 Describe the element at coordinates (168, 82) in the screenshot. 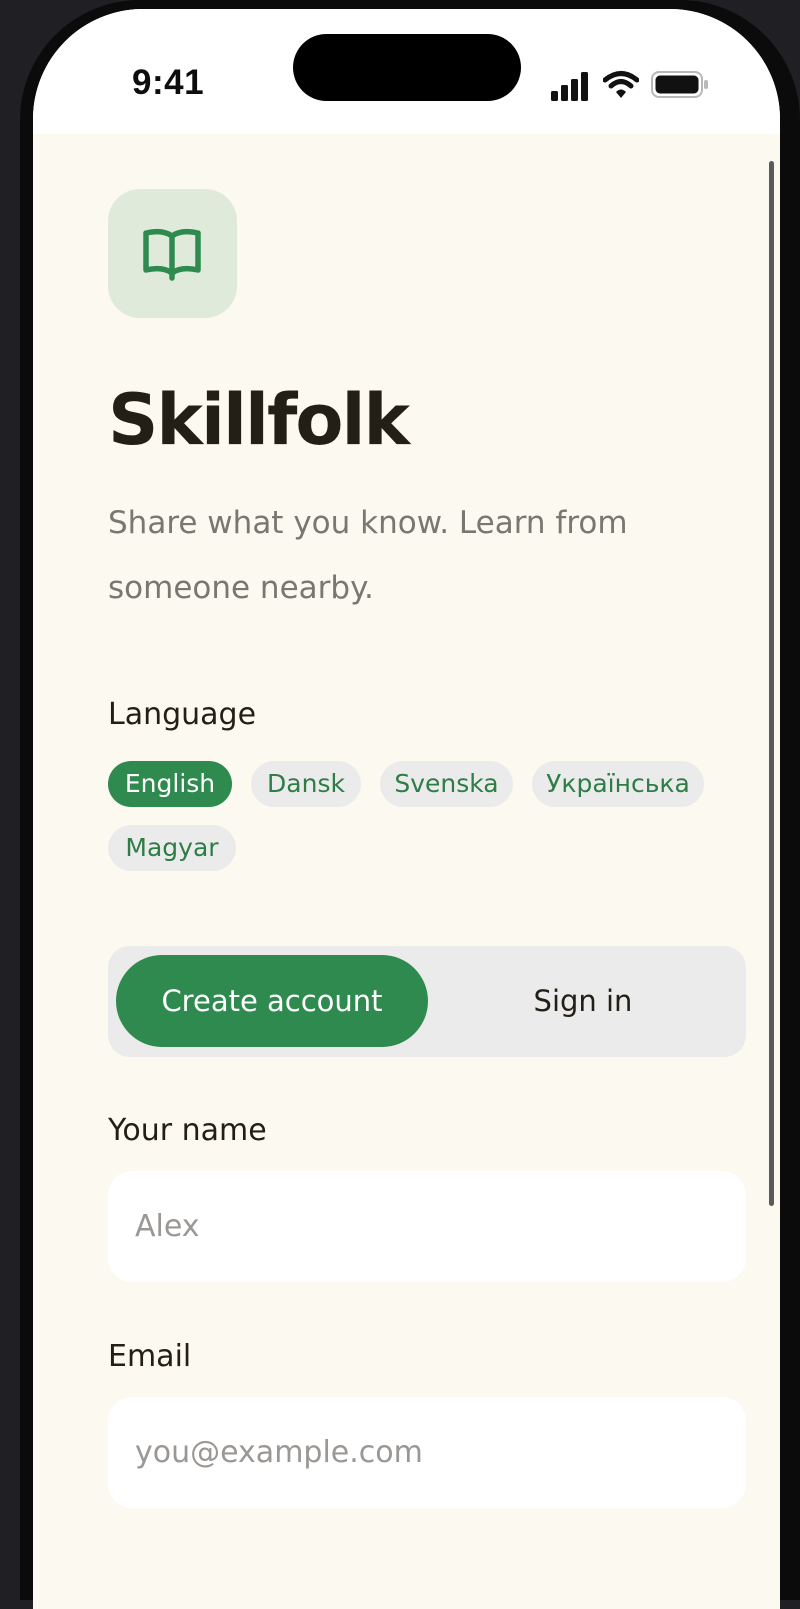

I see `status-time: 9:41` at that location.